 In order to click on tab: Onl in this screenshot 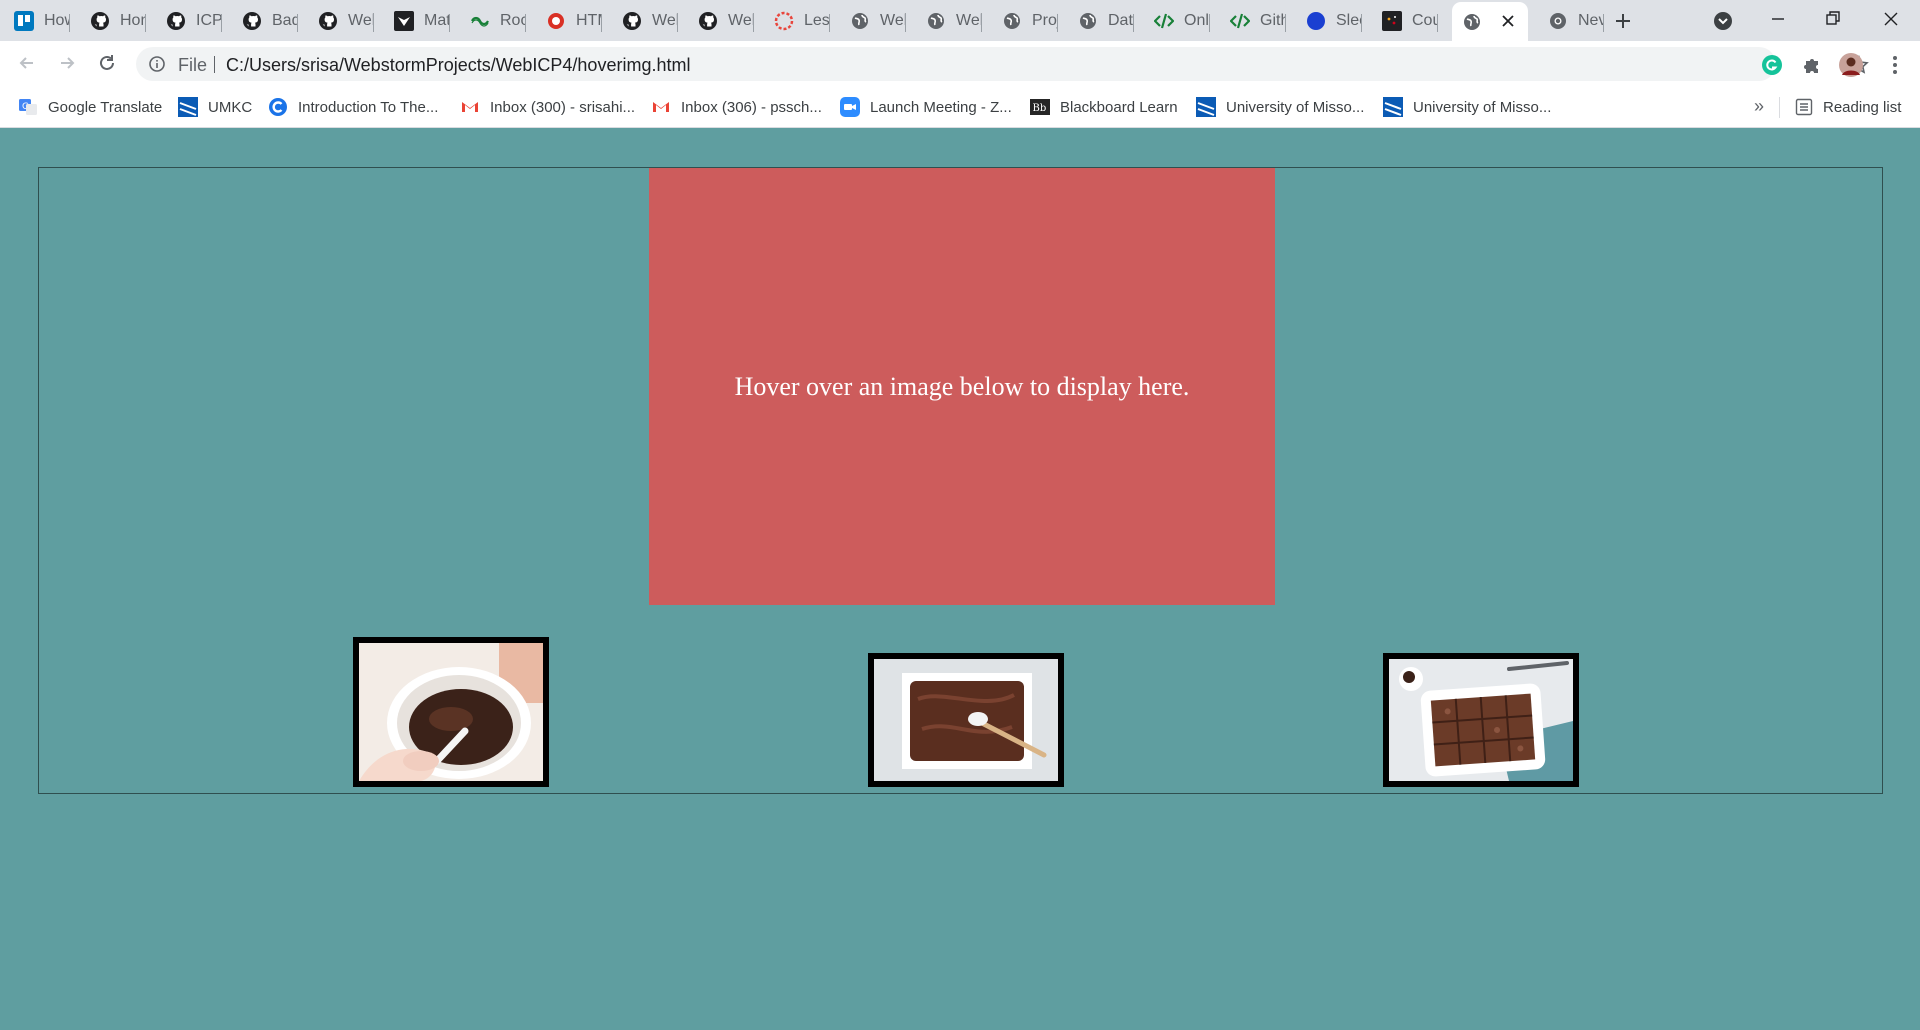, I will do `click(1179, 21)`.